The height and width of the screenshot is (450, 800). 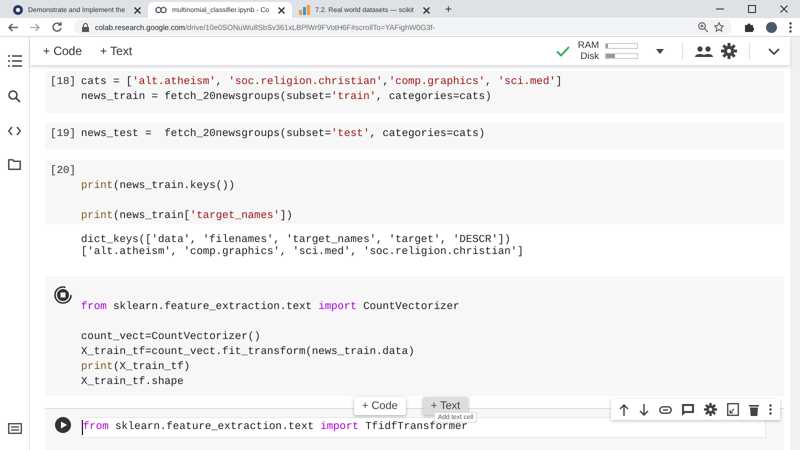 What do you see at coordinates (303, 252) in the screenshot?
I see `output-line: ['alt.atheism', 'comp.graphics', 'sci.med', 'soc.religion.christian']` at bounding box center [303, 252].